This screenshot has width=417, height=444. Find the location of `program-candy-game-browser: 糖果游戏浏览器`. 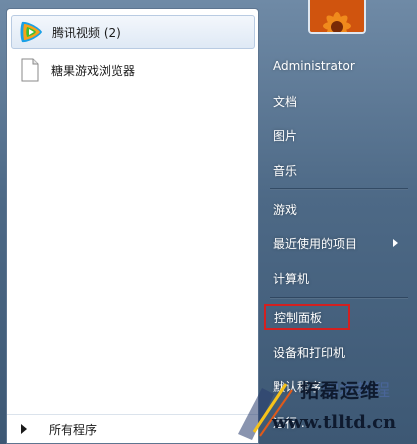

program-candy-game-browser: 糖果游戏浏览器 is located at coordinates (133, 70).